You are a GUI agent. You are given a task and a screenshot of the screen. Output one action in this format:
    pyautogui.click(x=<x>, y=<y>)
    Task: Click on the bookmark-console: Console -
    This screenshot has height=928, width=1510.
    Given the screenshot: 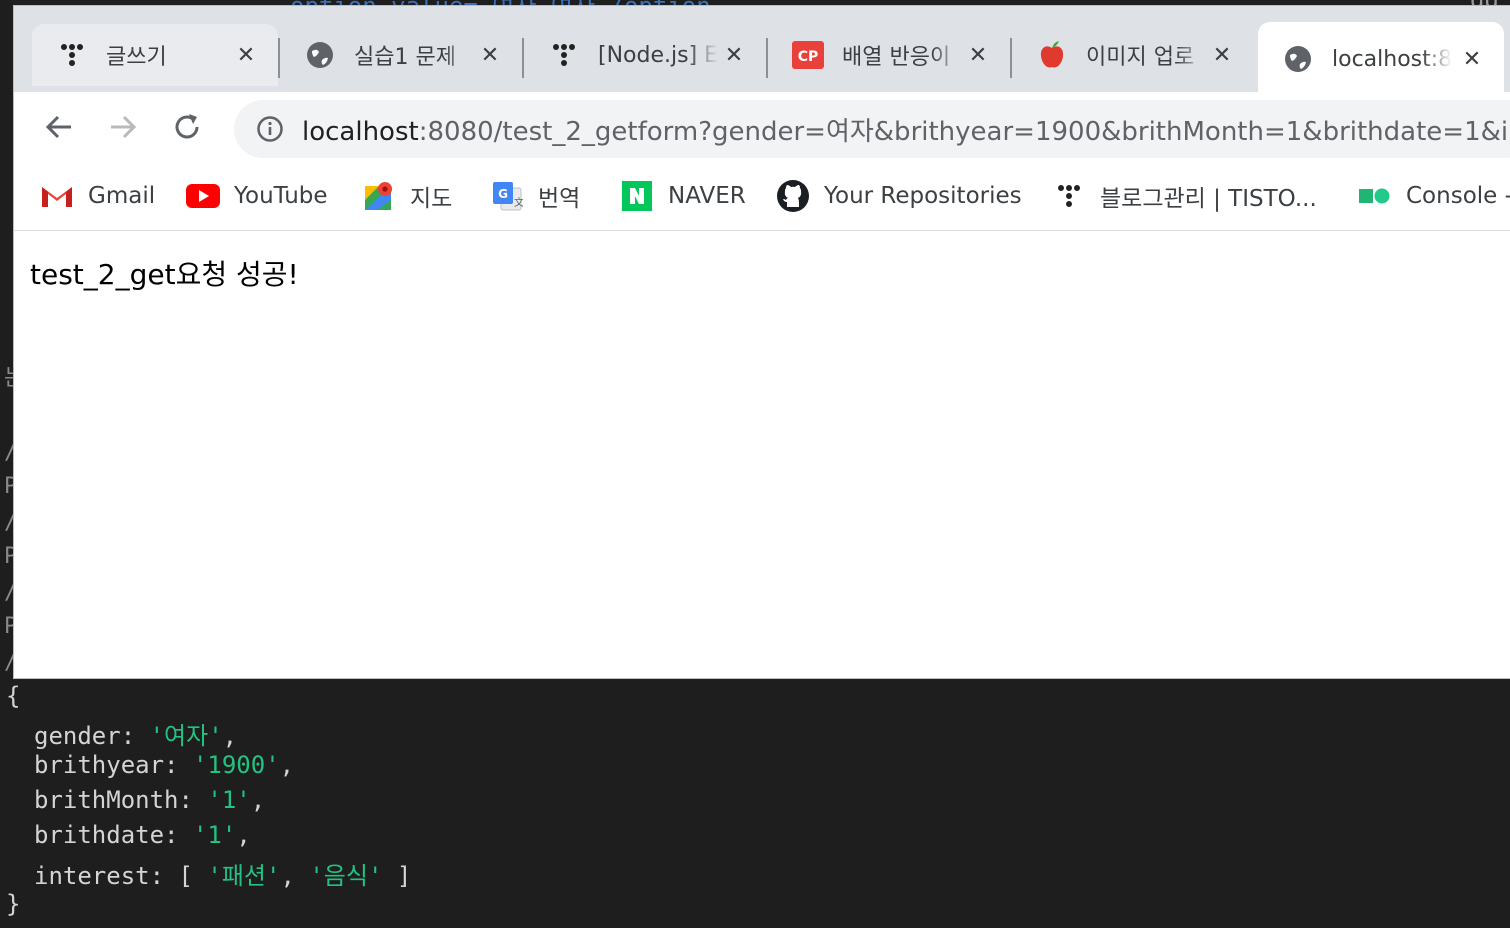 What is the action you would take?
    pyautogui.click(x=1434, y=196)
    